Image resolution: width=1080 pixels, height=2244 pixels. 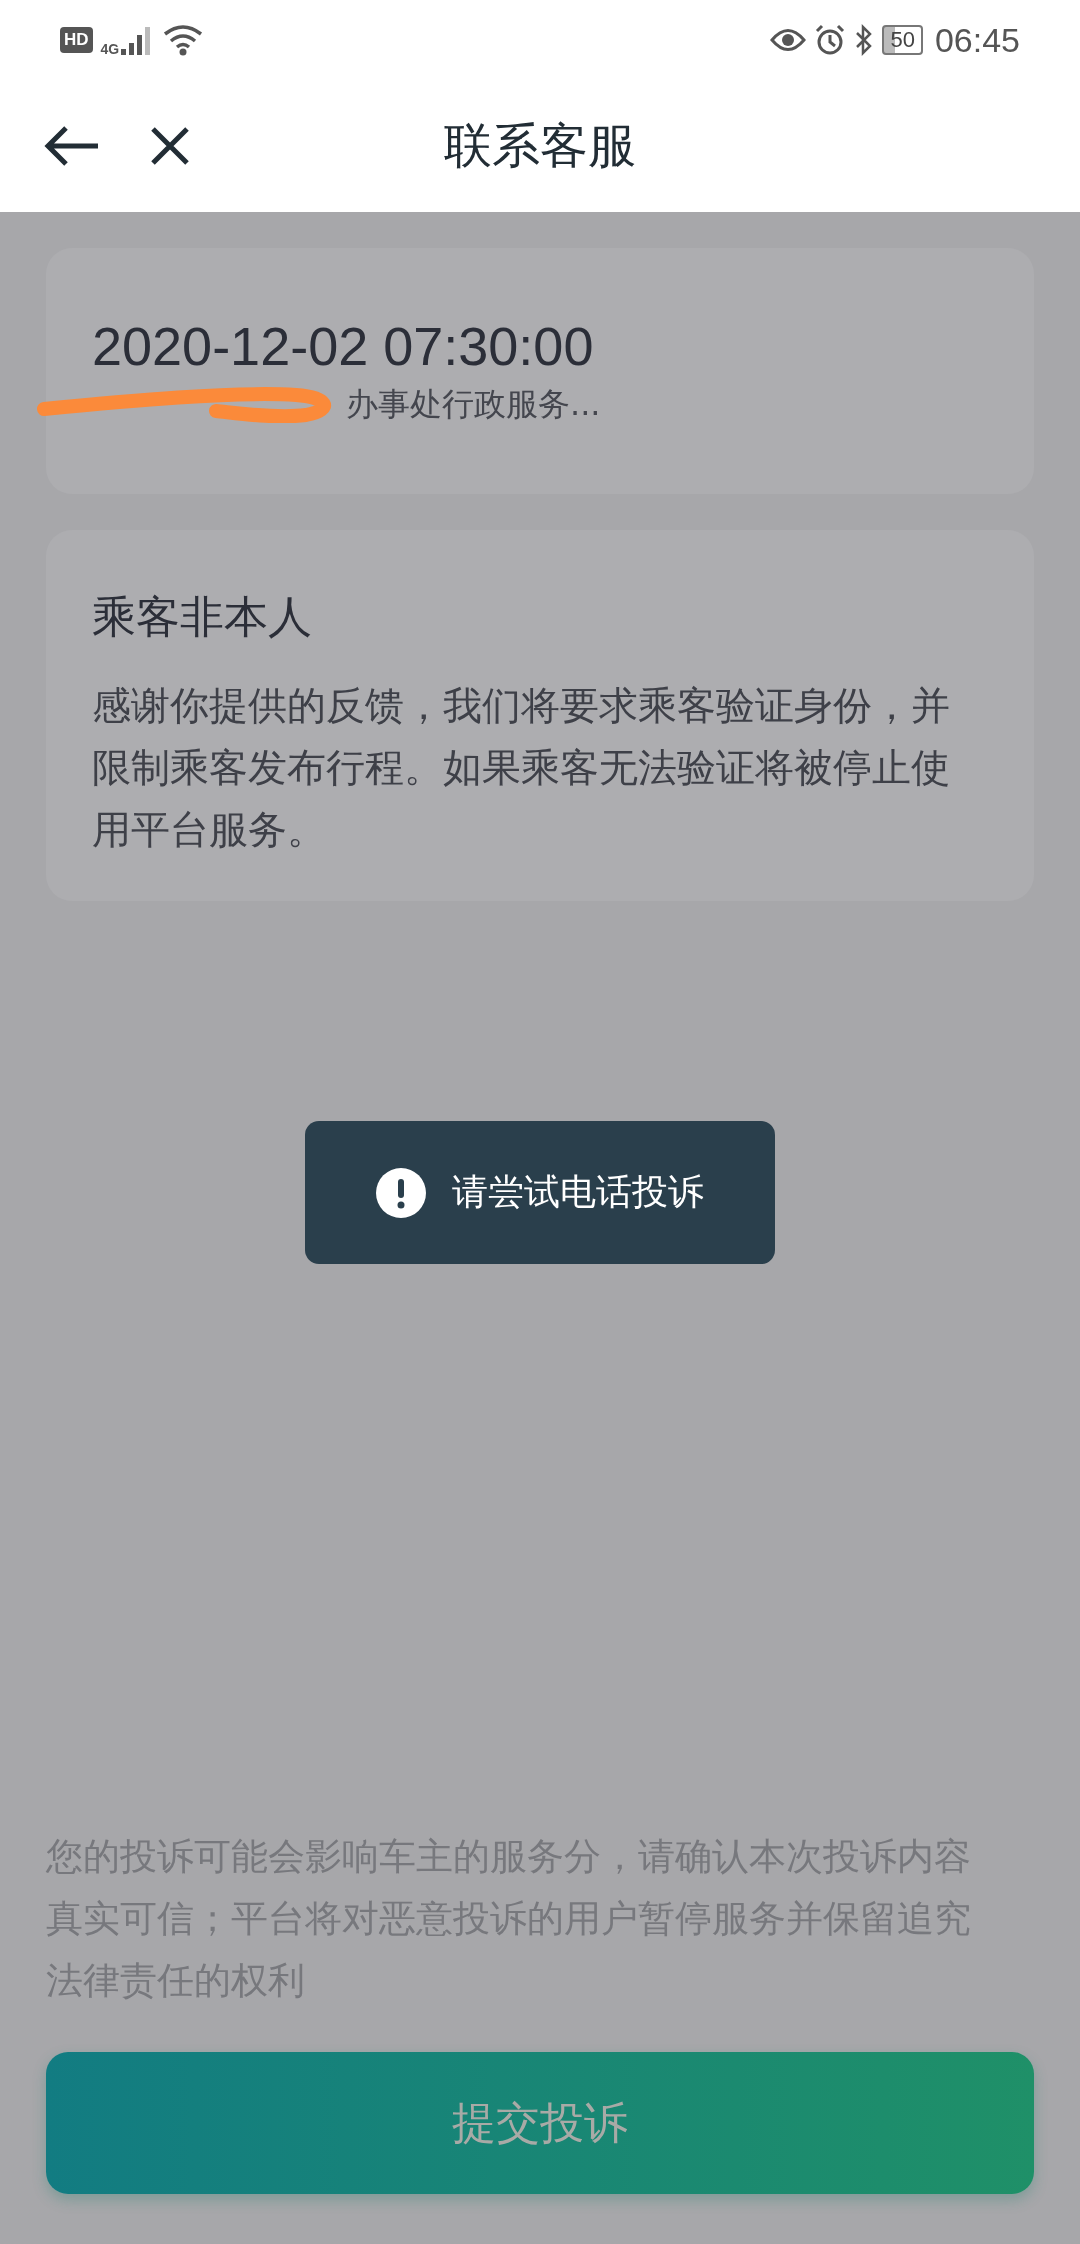 I want to click on warning-icon, so click(x=401, y=1192).